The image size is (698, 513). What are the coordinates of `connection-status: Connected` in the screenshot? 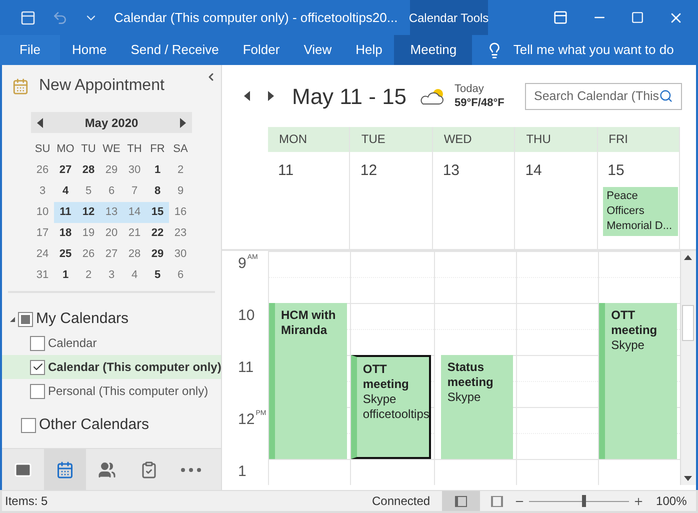 It's located at (401, 501).